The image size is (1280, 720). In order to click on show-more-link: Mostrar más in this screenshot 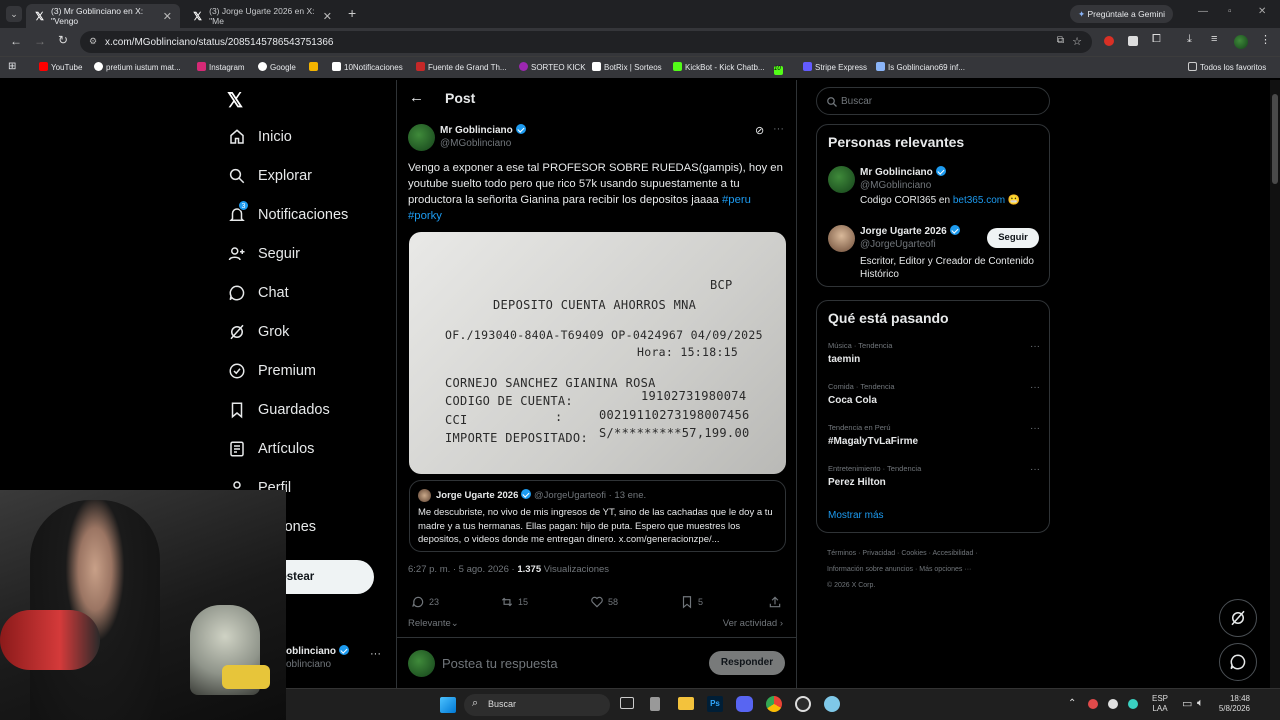, I will do `click(856, 515)`.